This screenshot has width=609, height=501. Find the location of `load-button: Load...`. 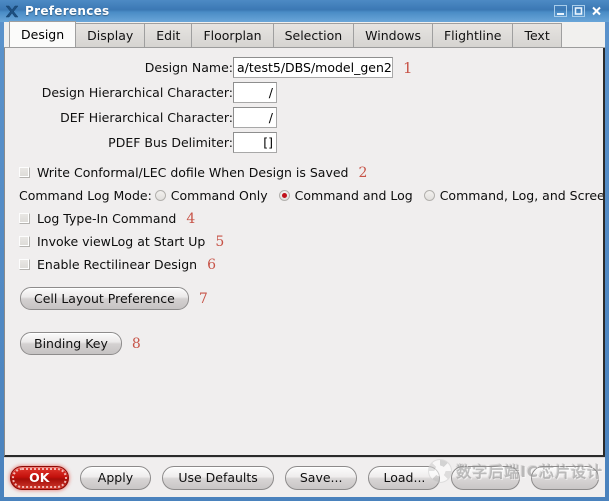

load-button: Load... is located at coordinates (404, 477).